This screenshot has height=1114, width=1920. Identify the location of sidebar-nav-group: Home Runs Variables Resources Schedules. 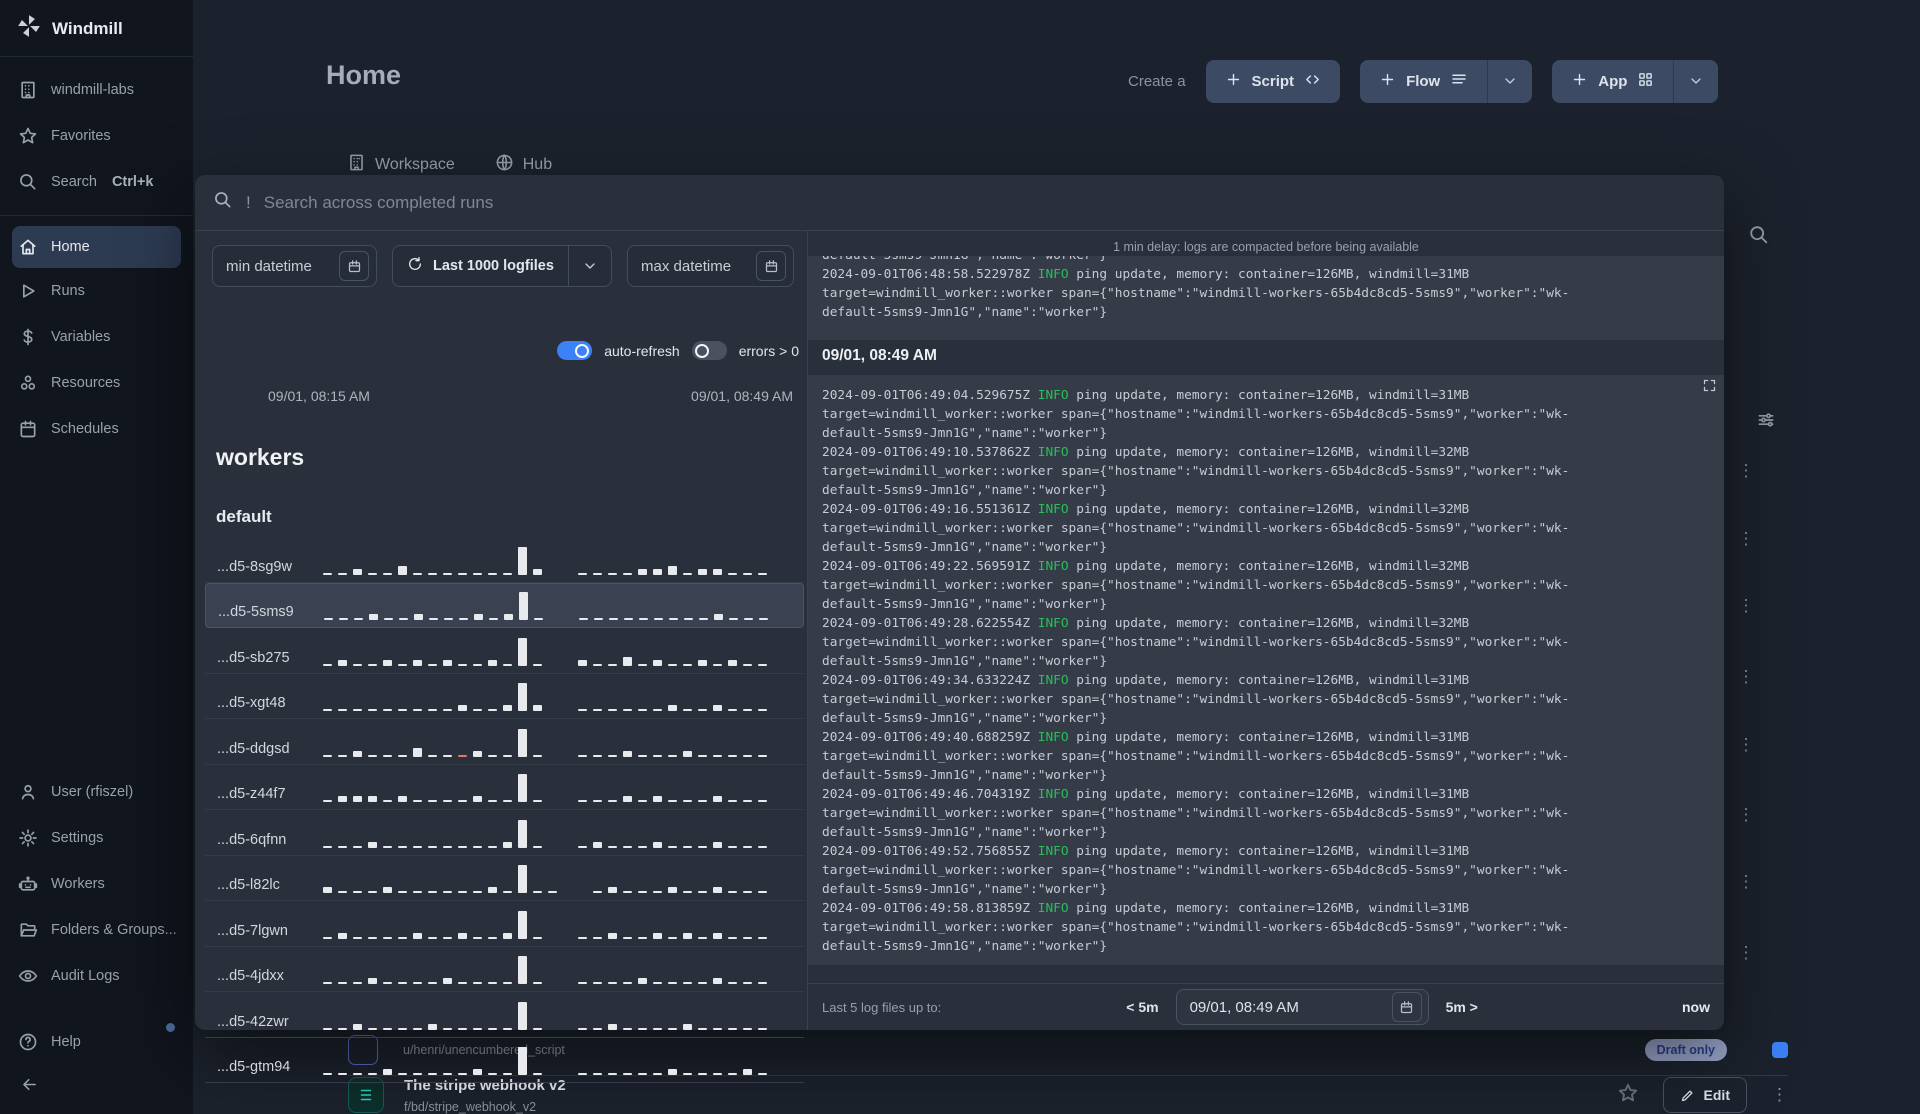
(96, 339).